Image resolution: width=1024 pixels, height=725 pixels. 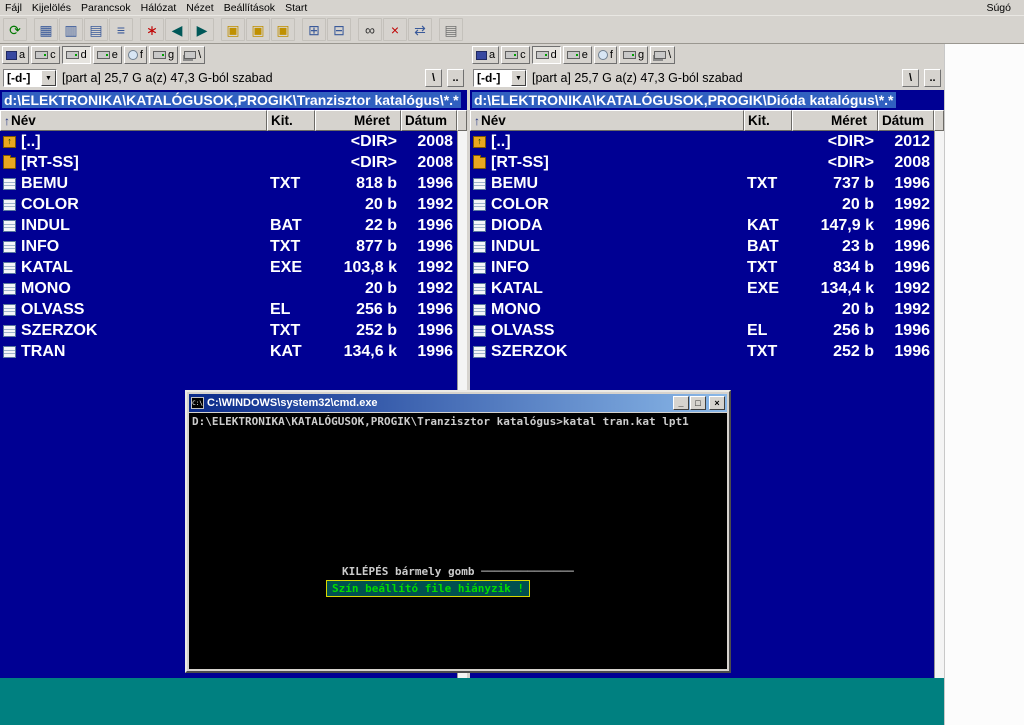 I want to click on cdrom-icon, so click(x=132, y=55).